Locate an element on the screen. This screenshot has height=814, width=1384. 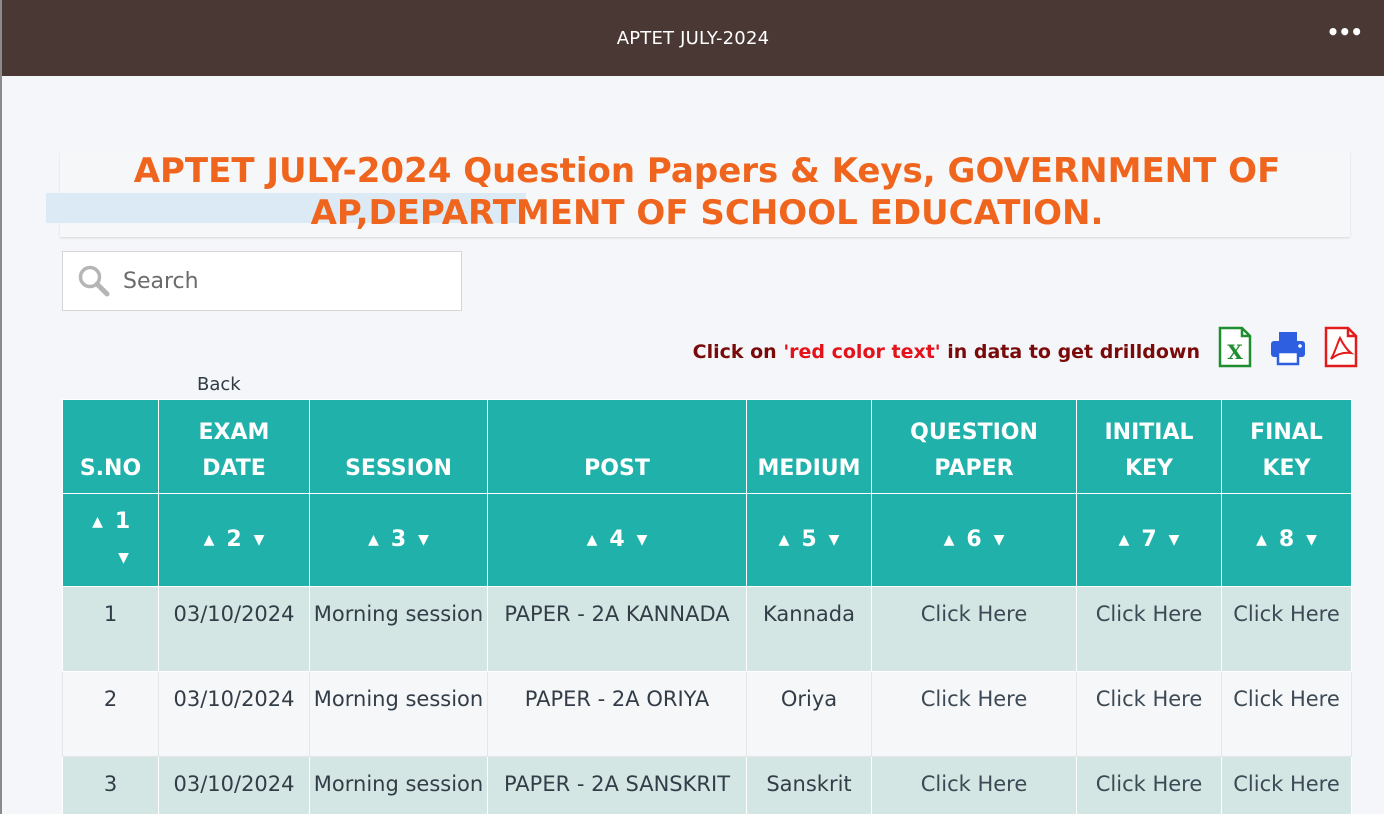
top-bar: APTET JULY-2024 ••• is located at coordinates (693, 38).